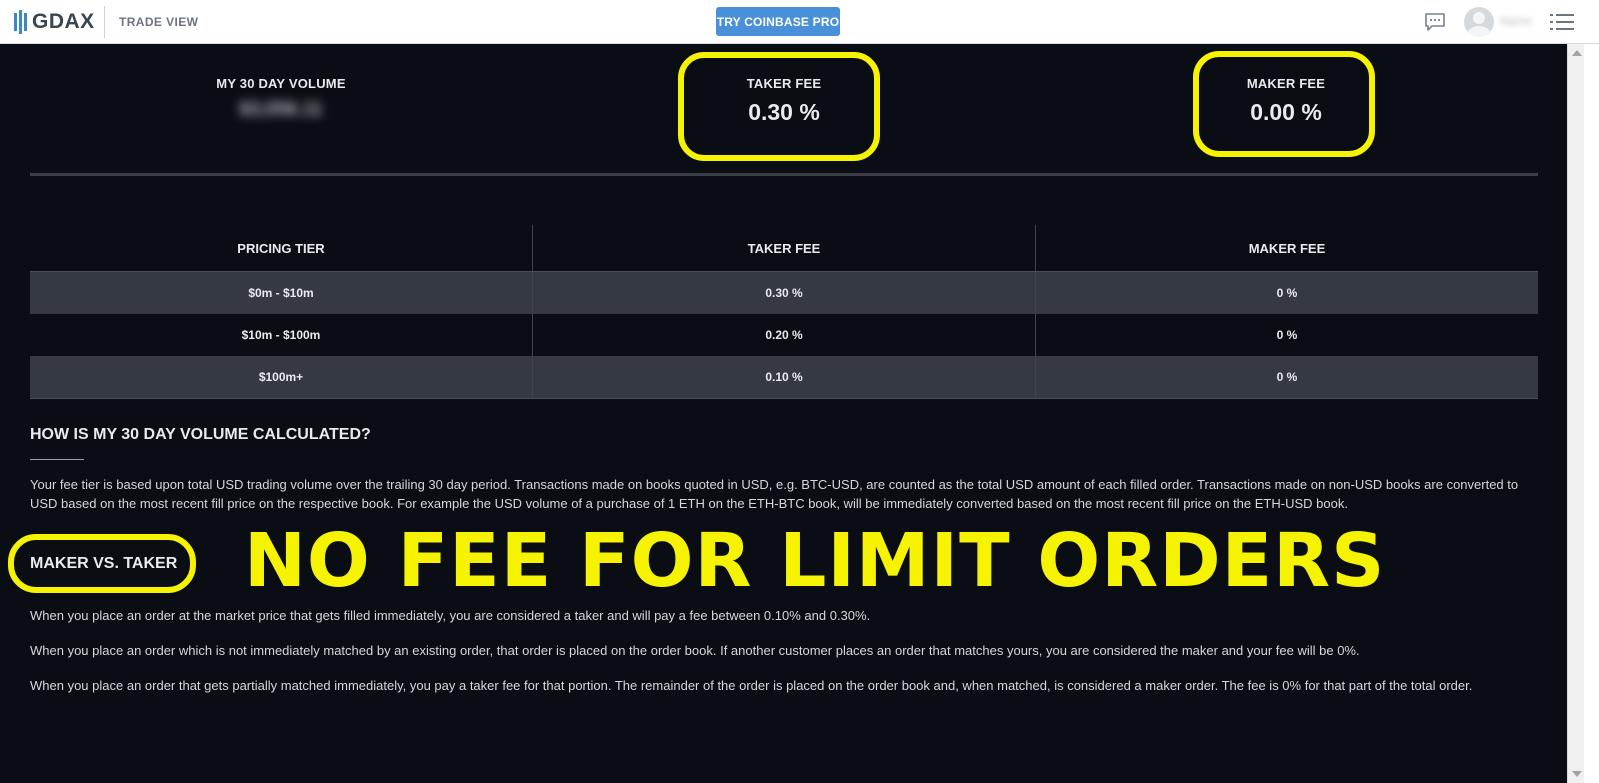  I want to click on volume-section-title: HOW IS MY 30 DAY VOLUME CALCULATED?, so click(200, 434).